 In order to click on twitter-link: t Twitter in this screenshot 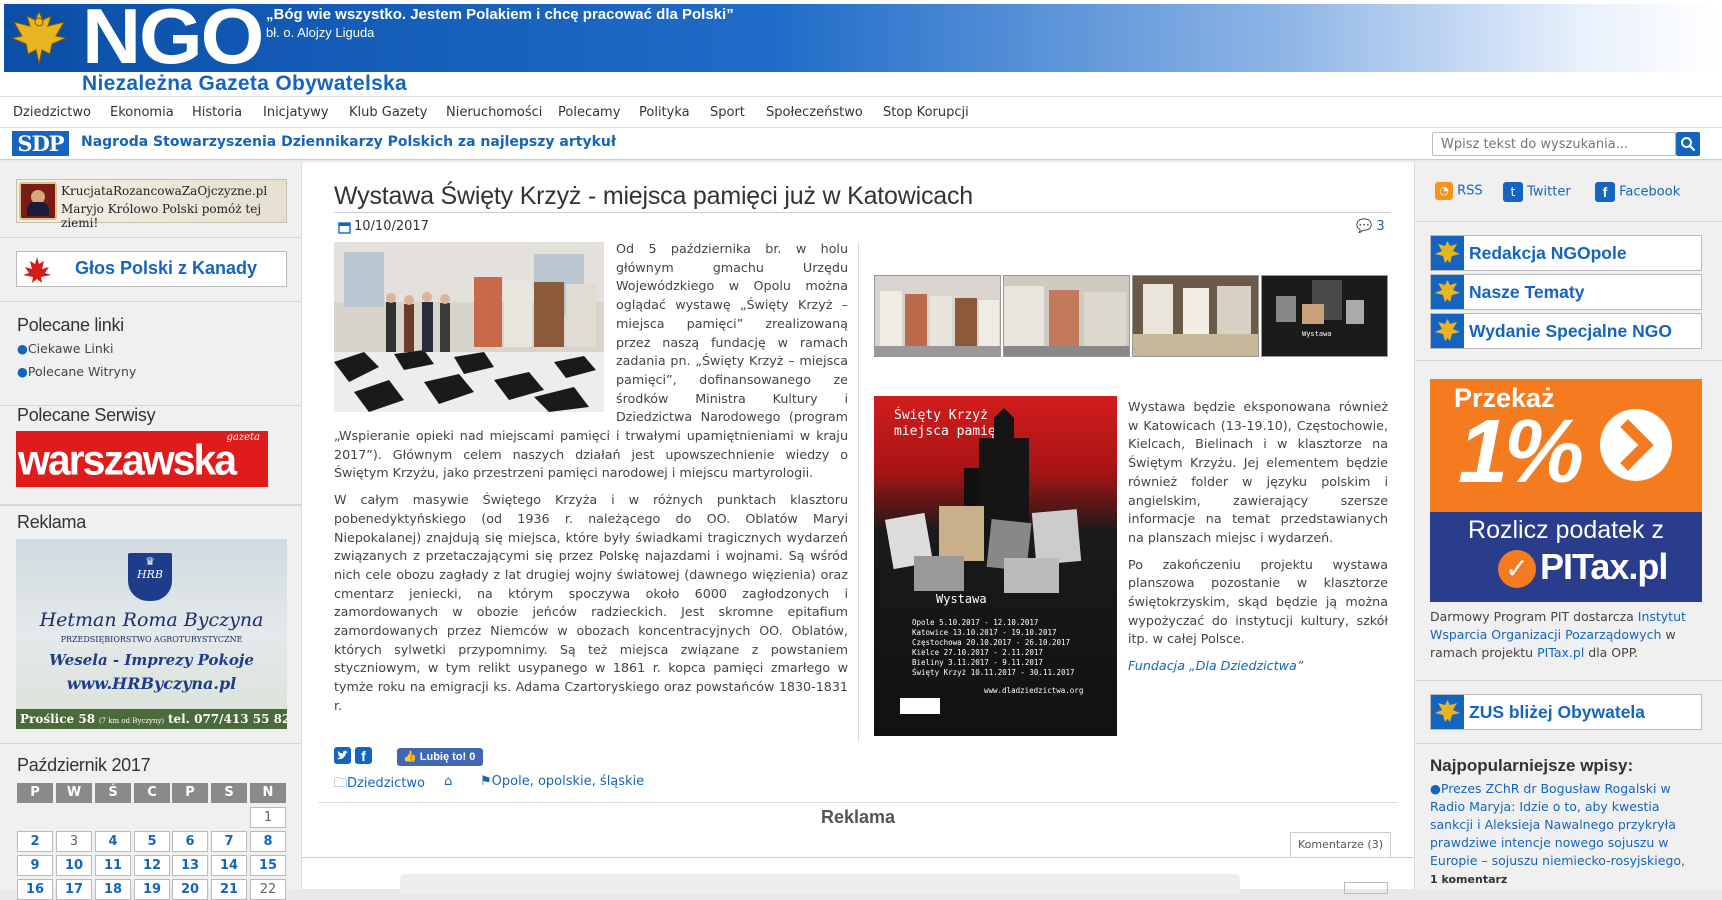, I will do `click(1537, 192)`.